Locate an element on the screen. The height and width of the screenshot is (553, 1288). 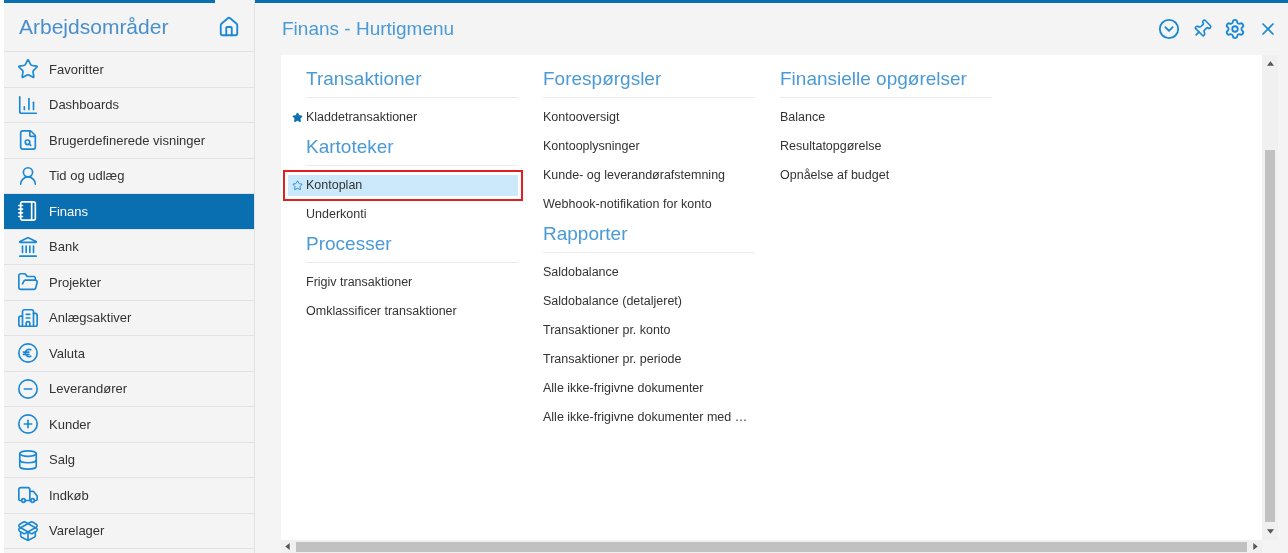
bank-building-icon is located at coordinates (28, 246).